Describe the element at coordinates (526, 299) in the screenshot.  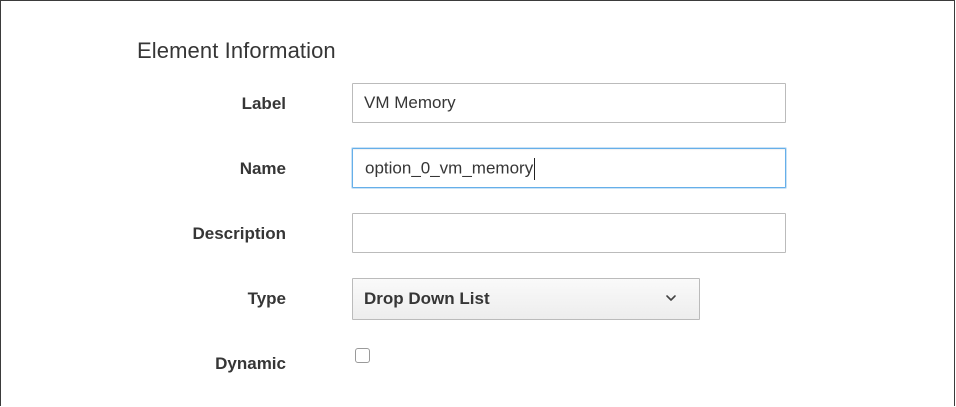
I see `type-select: Drop Down List` at that location.